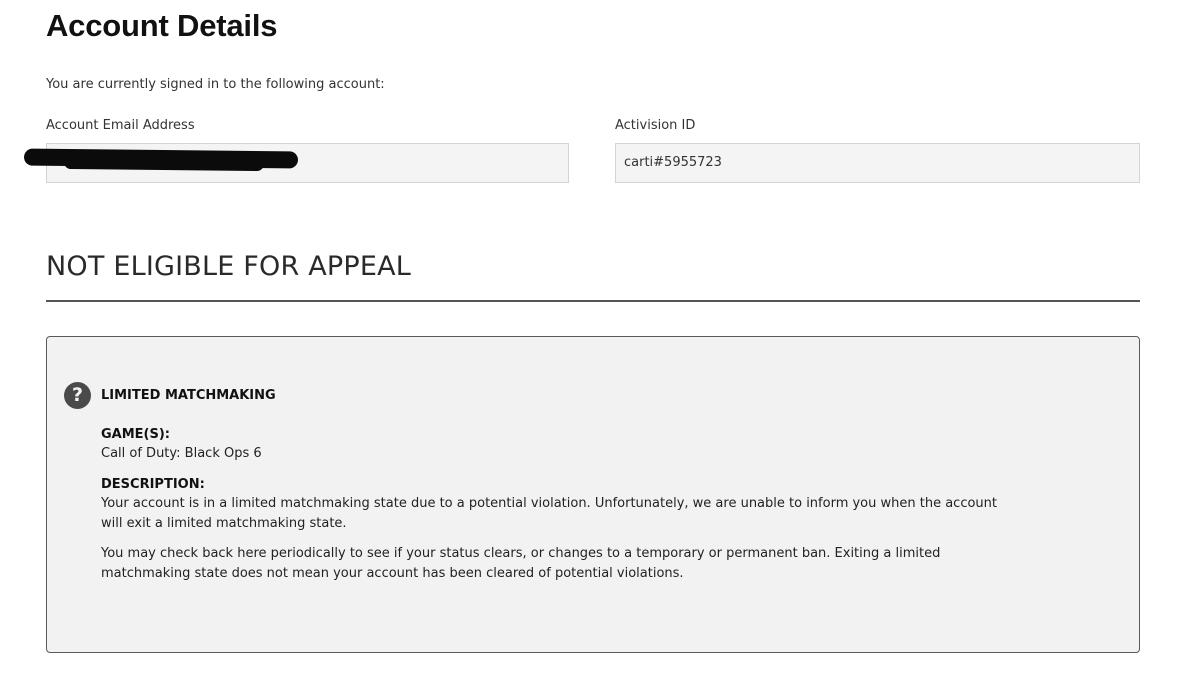 The image size is (1200, 674). Describe the element at coordinates (153, 484) in the screenshot. I see `description-label: DESCRIPTION:` at that location.